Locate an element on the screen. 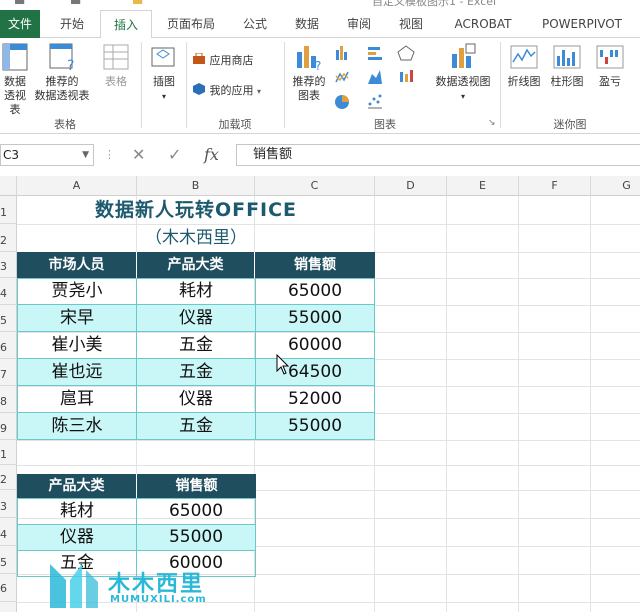 The height and width of the screenshot is (612, 640). chart-types-gallery is located at coordinates (380, 78).